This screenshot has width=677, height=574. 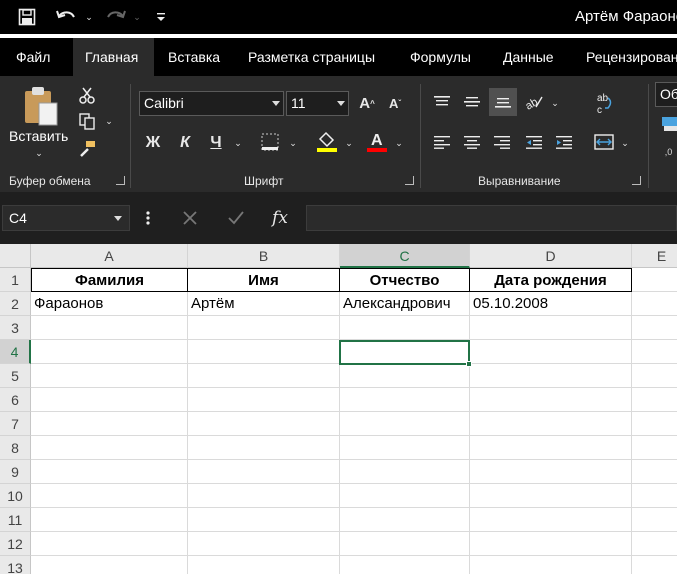 What do you see at coordinates (87, 95) in the screenshot?
I see `cut-icon` at bounding box center [87, 95].